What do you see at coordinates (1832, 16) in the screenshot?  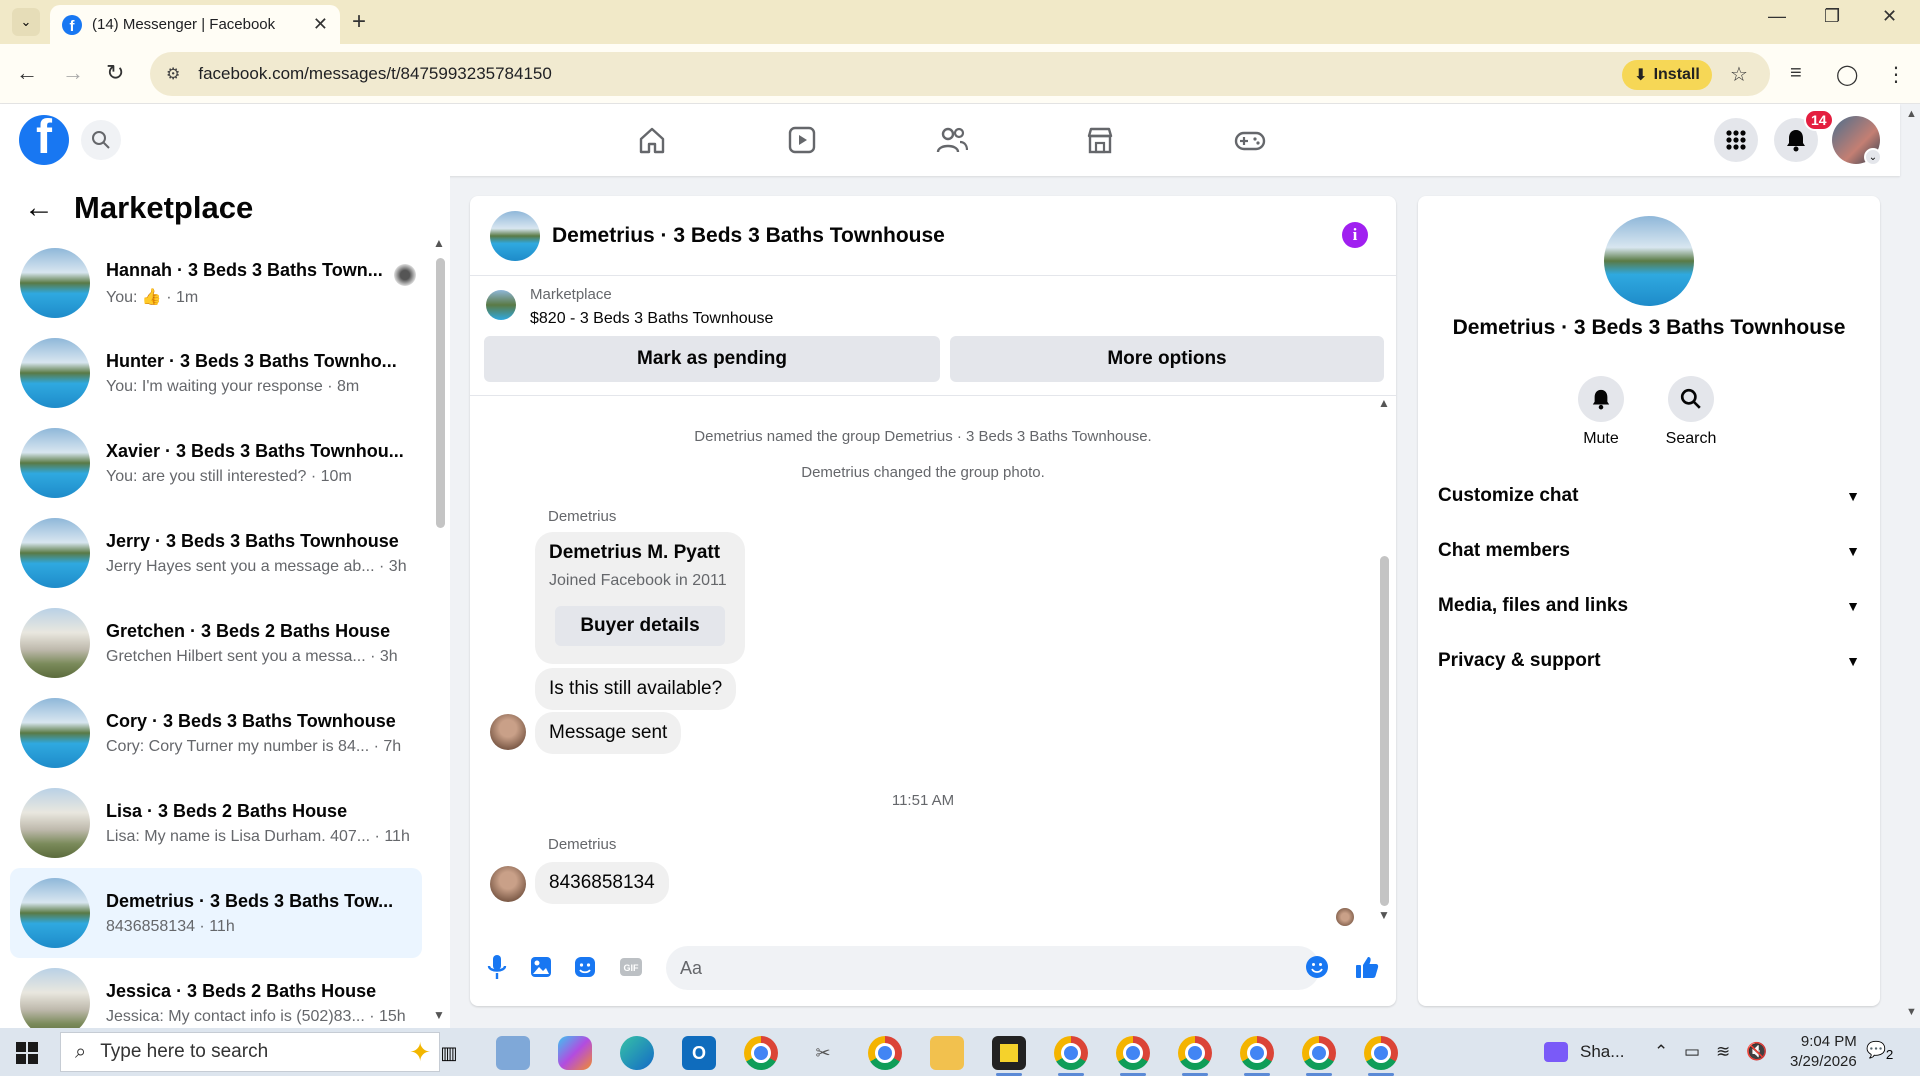 I see `restore-icon: ❐` at bounding box center [1832, 16].